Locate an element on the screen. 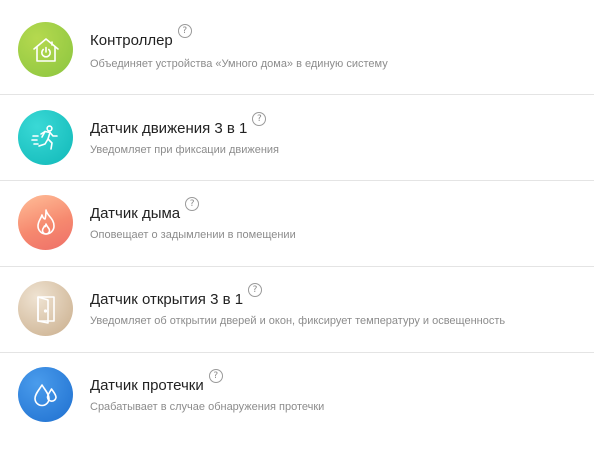  motion-sensor-icon-badge is located at coordinates (45, 137).